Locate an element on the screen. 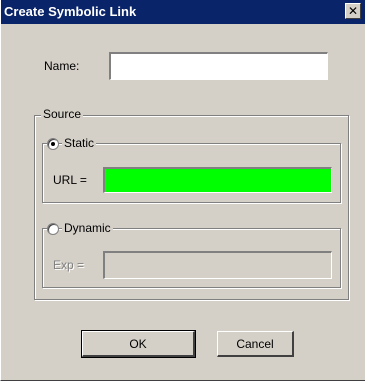  source-group-label: Source is located at coordinates (62, 114).